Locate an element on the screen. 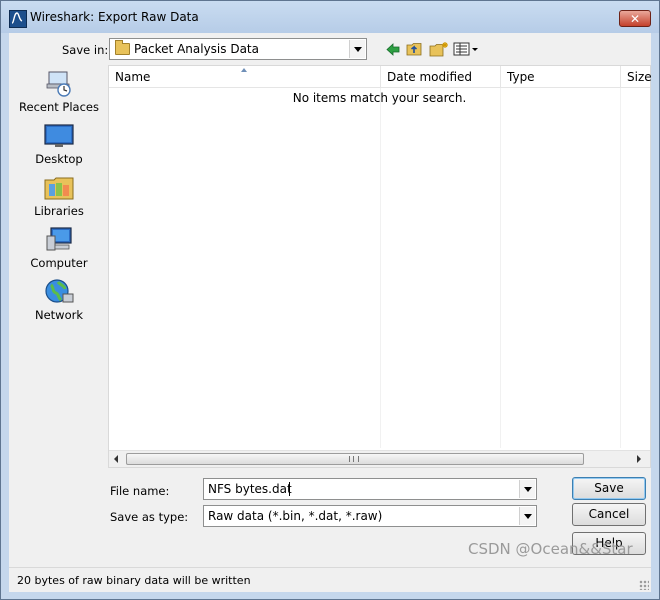  column-header-date-modified: Date modified is located at coordinates (441, 77).